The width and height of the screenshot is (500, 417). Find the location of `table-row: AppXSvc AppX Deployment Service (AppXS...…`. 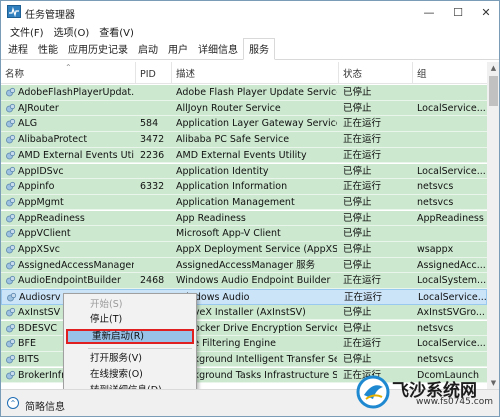

table-row: AppXSvc AppX Deployment Service (AppXS...… is located at coordinates (244, 250).